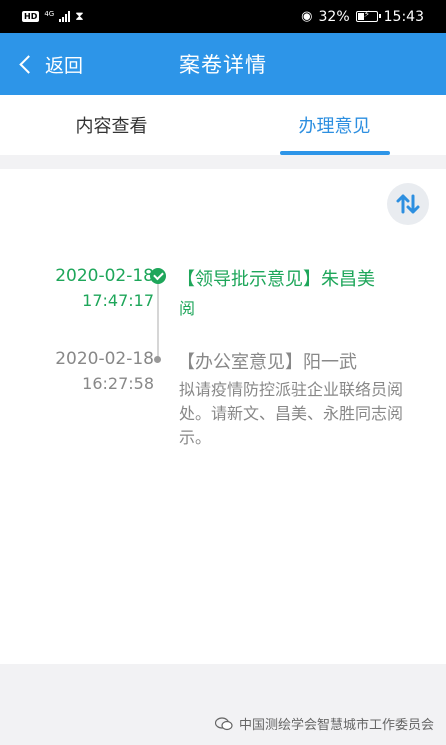  Describe the element at coordinates (28, 64) in the screenshot. I see `chevron-left-icon` at that location.